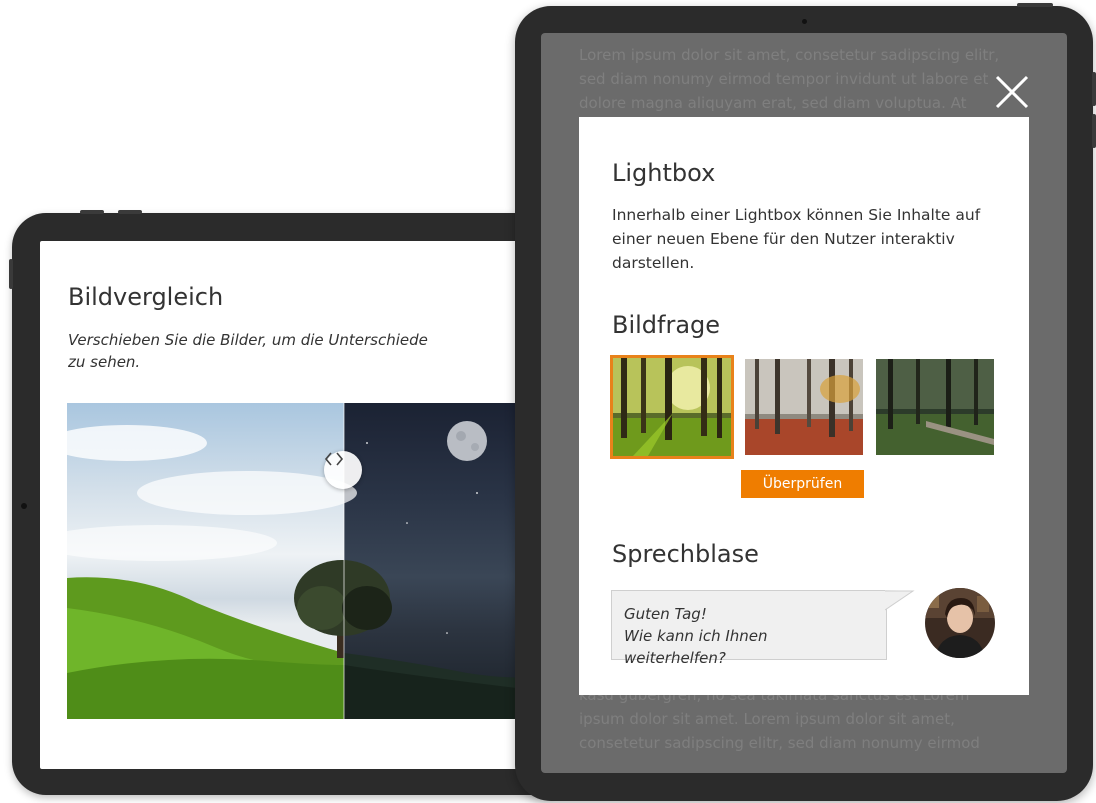  I want to click on compare-handle-icon, so click(343, 470).